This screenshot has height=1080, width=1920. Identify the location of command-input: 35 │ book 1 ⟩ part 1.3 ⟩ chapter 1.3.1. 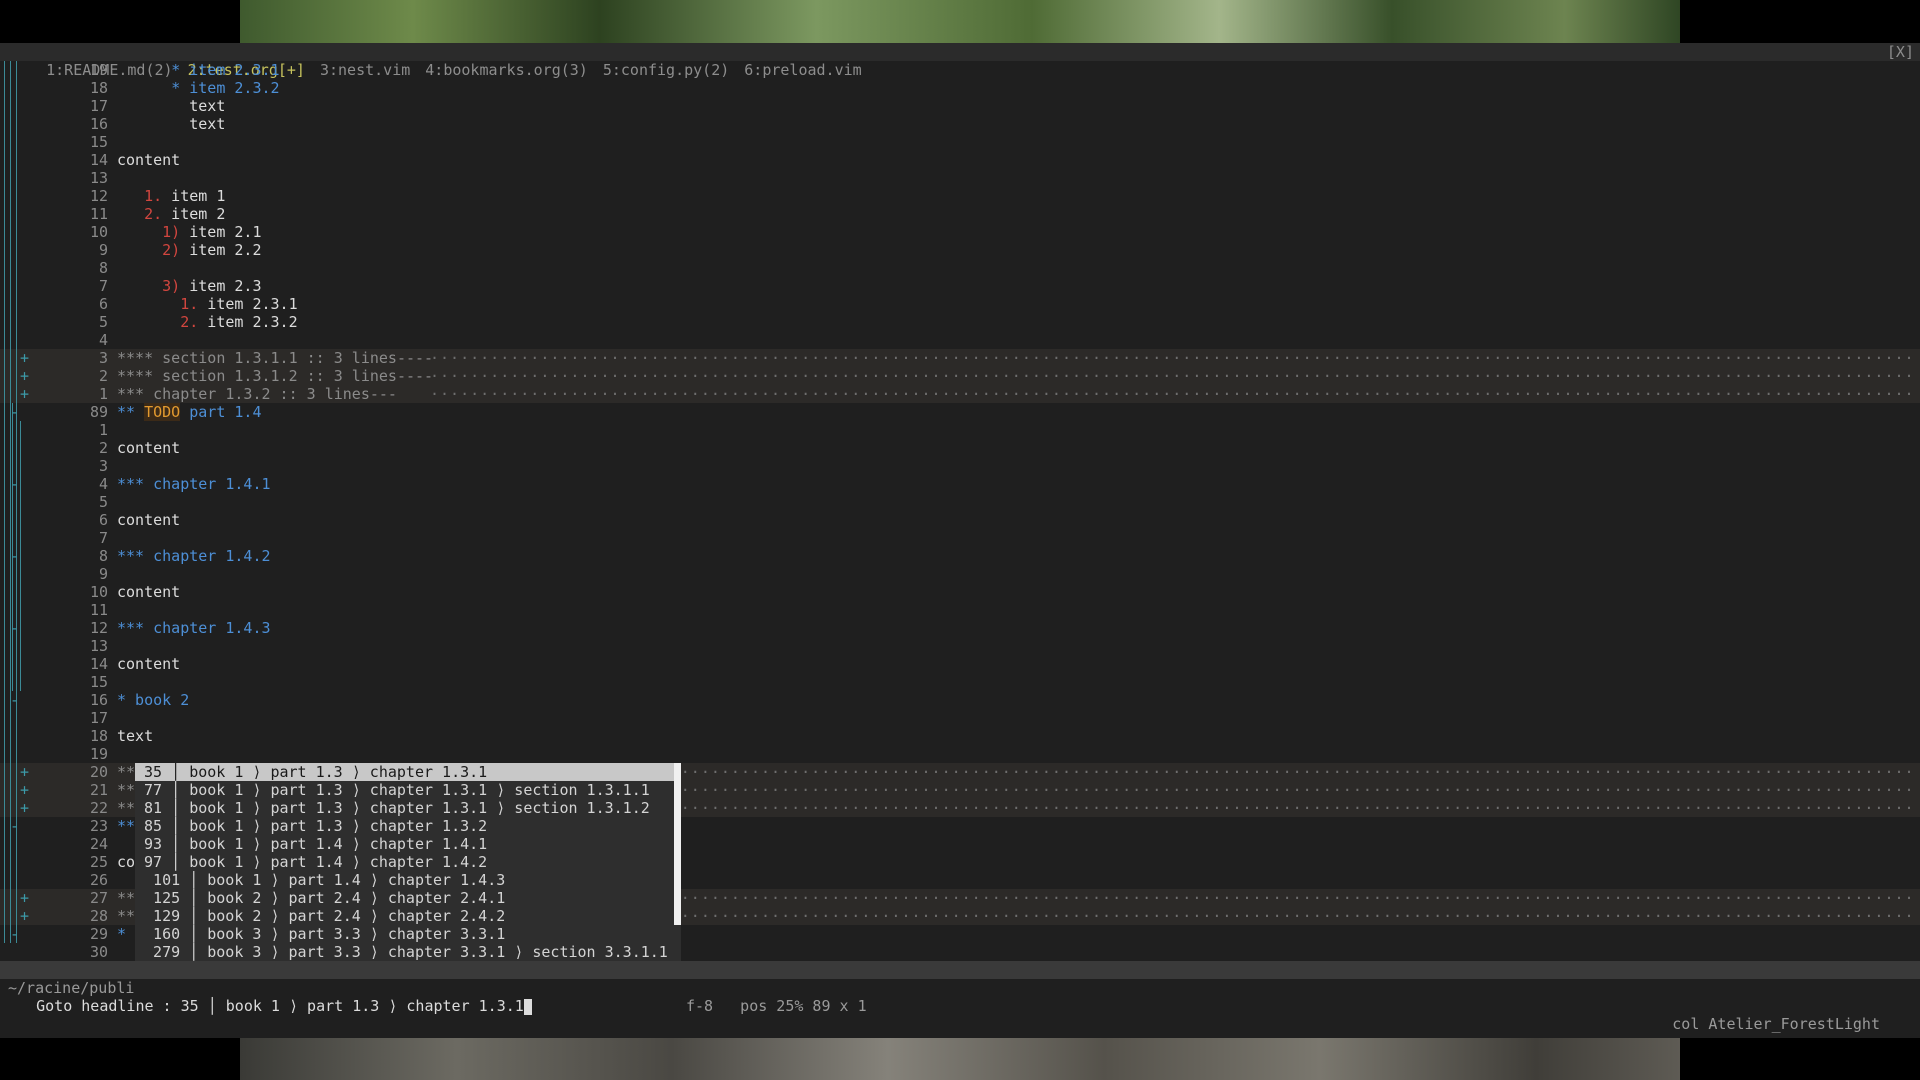
(352, 1006).